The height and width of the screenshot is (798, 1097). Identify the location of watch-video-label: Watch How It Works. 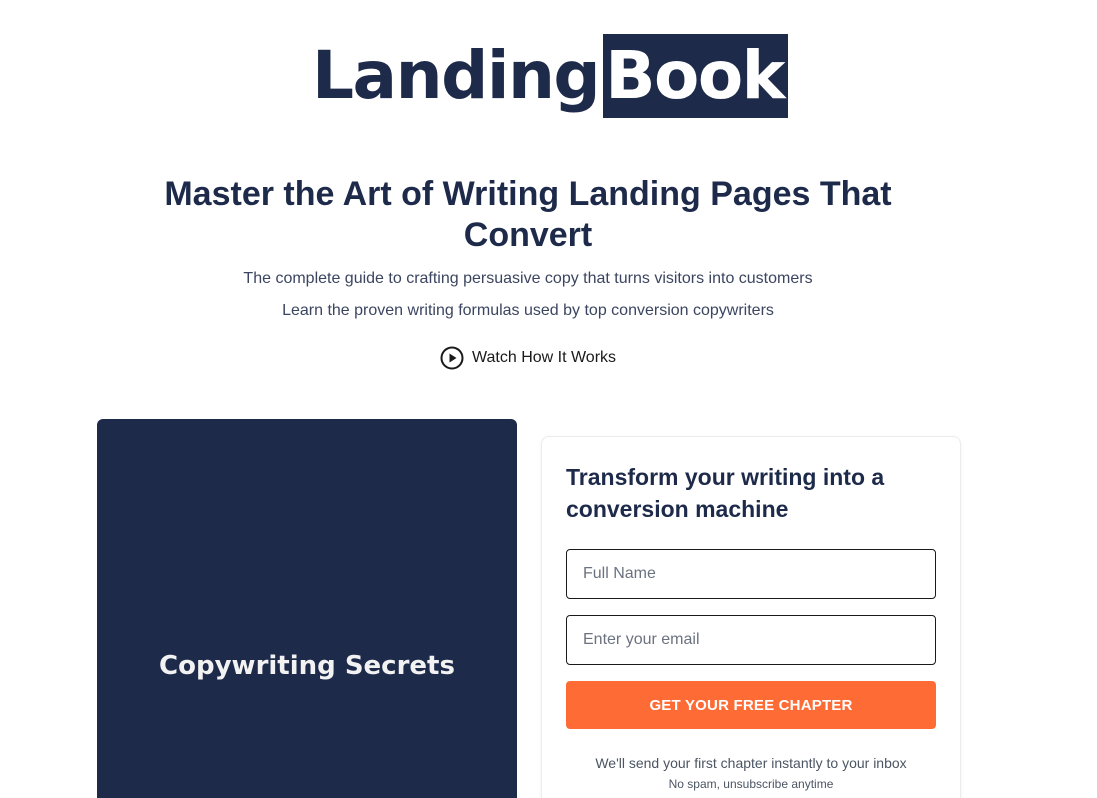
(544, 357).